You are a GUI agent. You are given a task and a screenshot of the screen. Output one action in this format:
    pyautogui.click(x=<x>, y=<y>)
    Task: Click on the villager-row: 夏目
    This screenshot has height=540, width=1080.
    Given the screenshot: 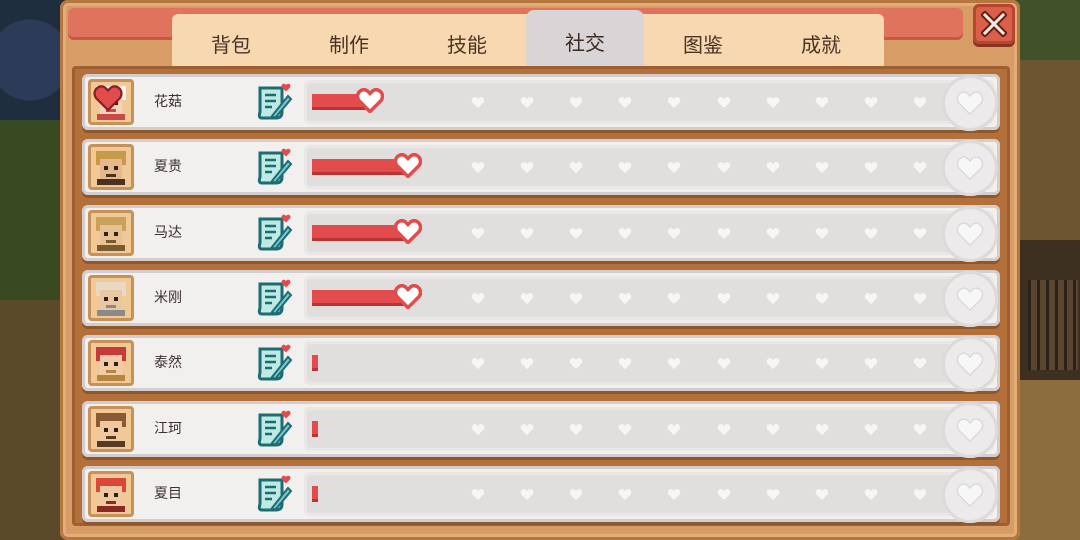 What is the action you would take?
    pyautogui.click(x=541, y=494)
    